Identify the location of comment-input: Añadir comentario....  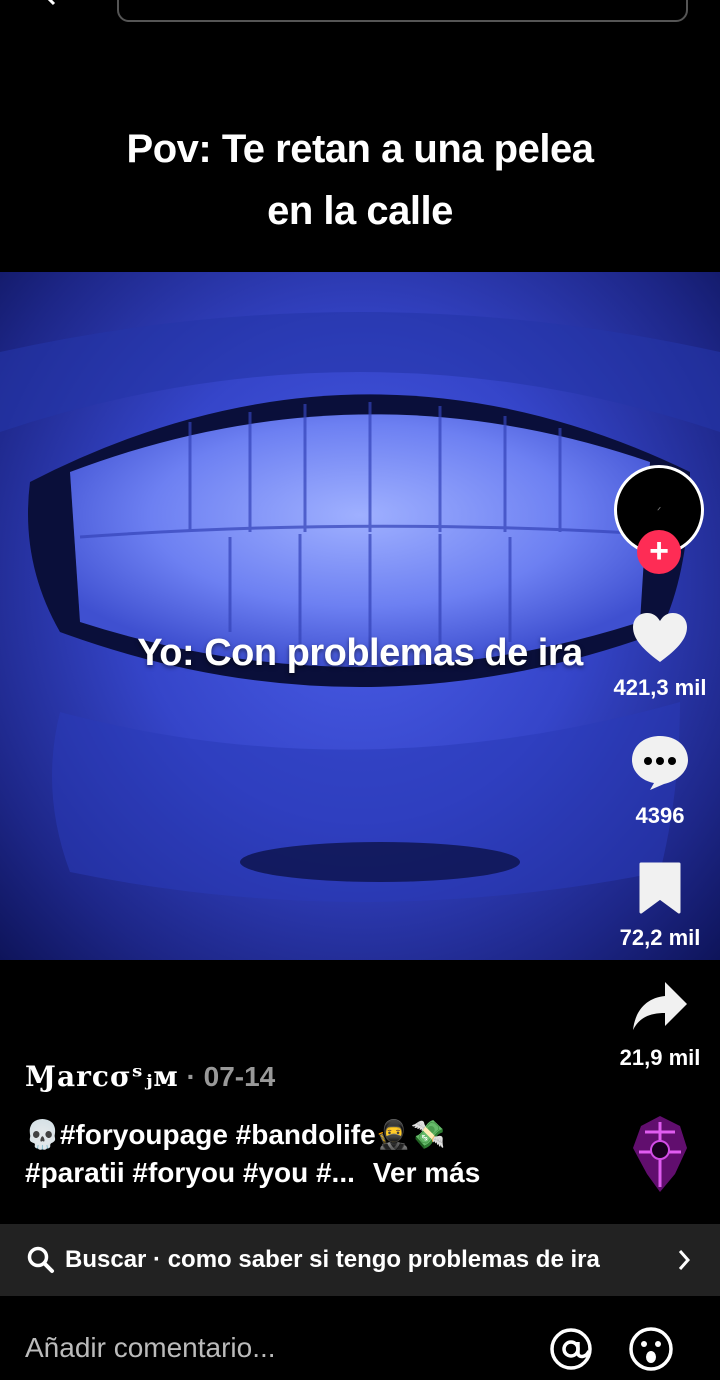
(150, 1348).